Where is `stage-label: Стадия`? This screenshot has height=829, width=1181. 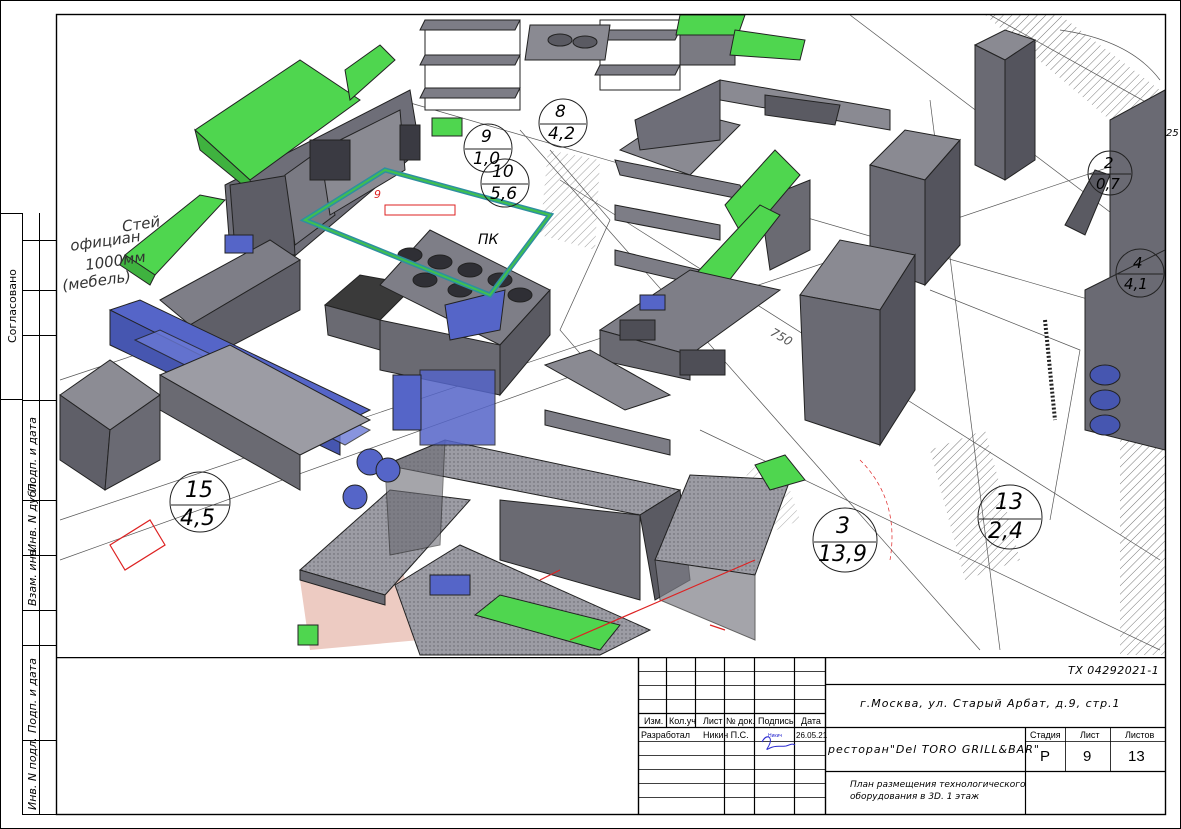
stage-label: Стадия is located at coordinates (1045, 735).